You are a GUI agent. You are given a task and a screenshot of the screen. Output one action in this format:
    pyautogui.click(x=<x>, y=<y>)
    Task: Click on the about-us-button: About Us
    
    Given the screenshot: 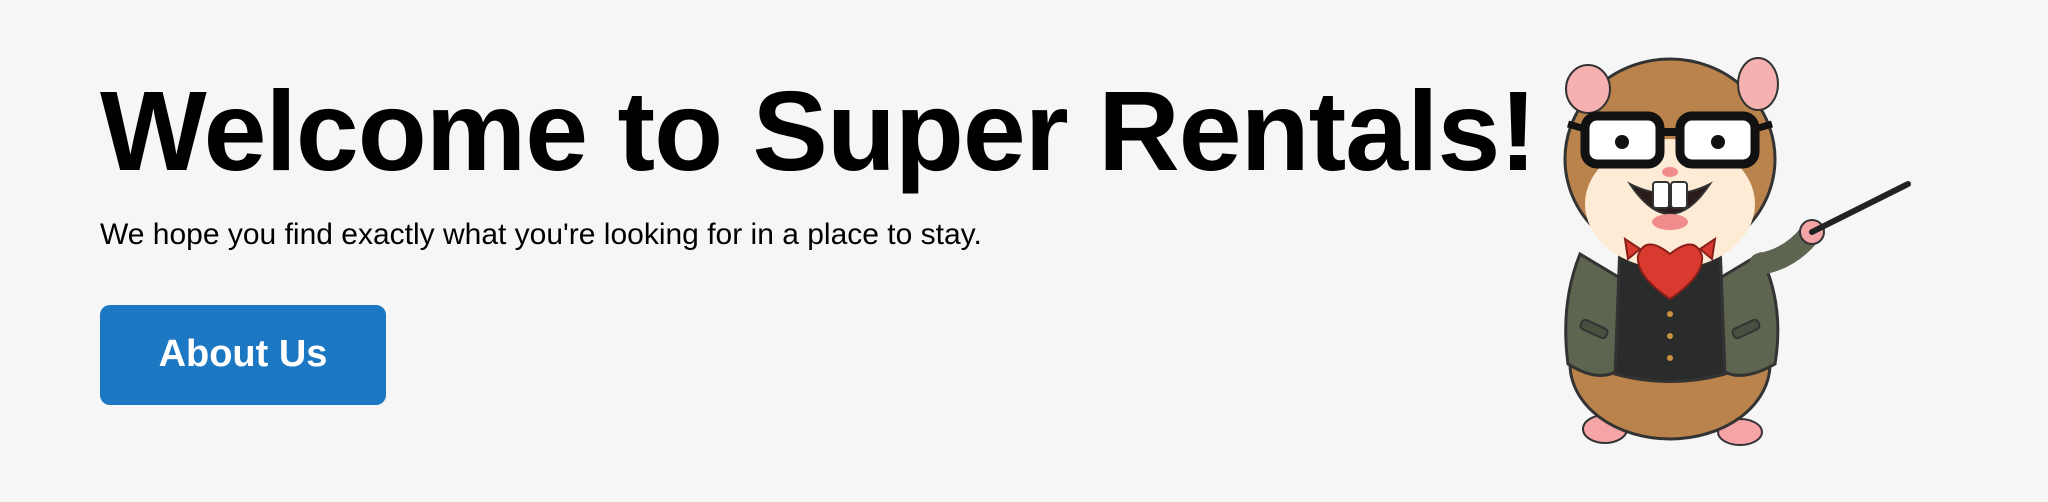 What is the action you would take?
    pyautogui.click(x=243, y=354)
    